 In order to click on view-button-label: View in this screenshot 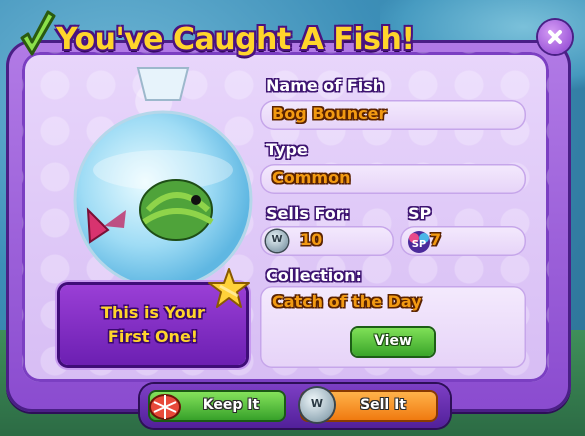, I will do `click(393, 341)`.